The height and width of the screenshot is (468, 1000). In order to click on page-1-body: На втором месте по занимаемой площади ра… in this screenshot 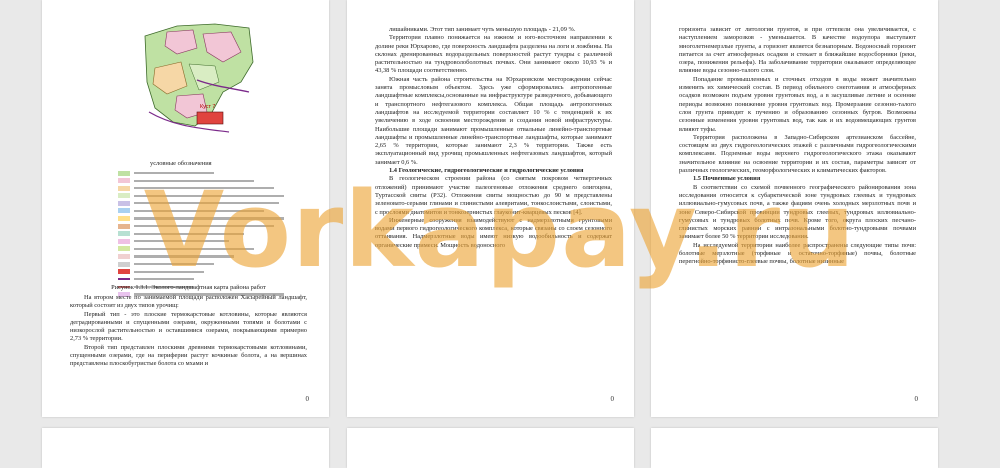, I will do `click(188, 331)`.